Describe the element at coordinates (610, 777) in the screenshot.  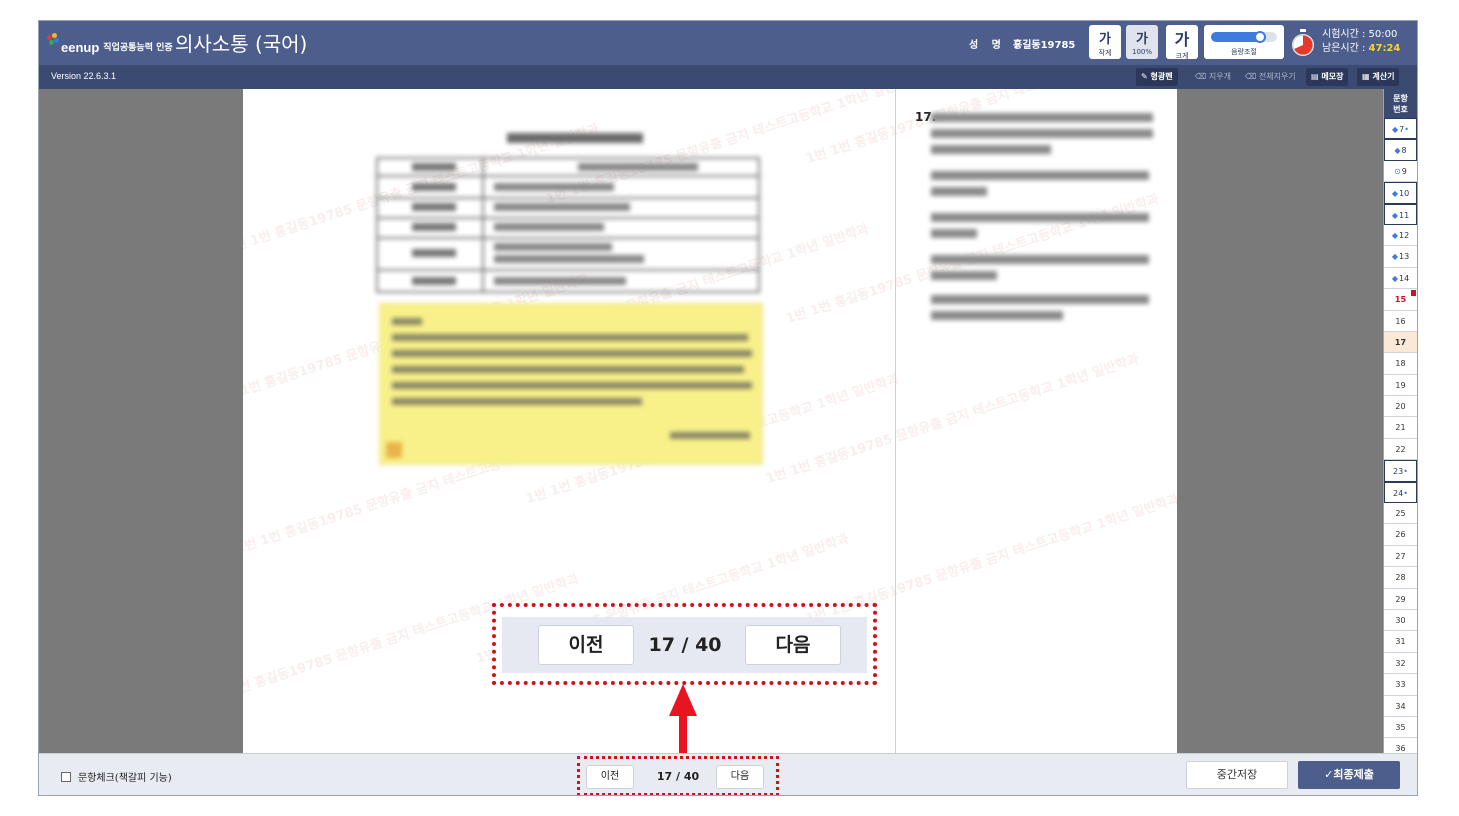
I see `footer-prev-button: 이전` at that location.